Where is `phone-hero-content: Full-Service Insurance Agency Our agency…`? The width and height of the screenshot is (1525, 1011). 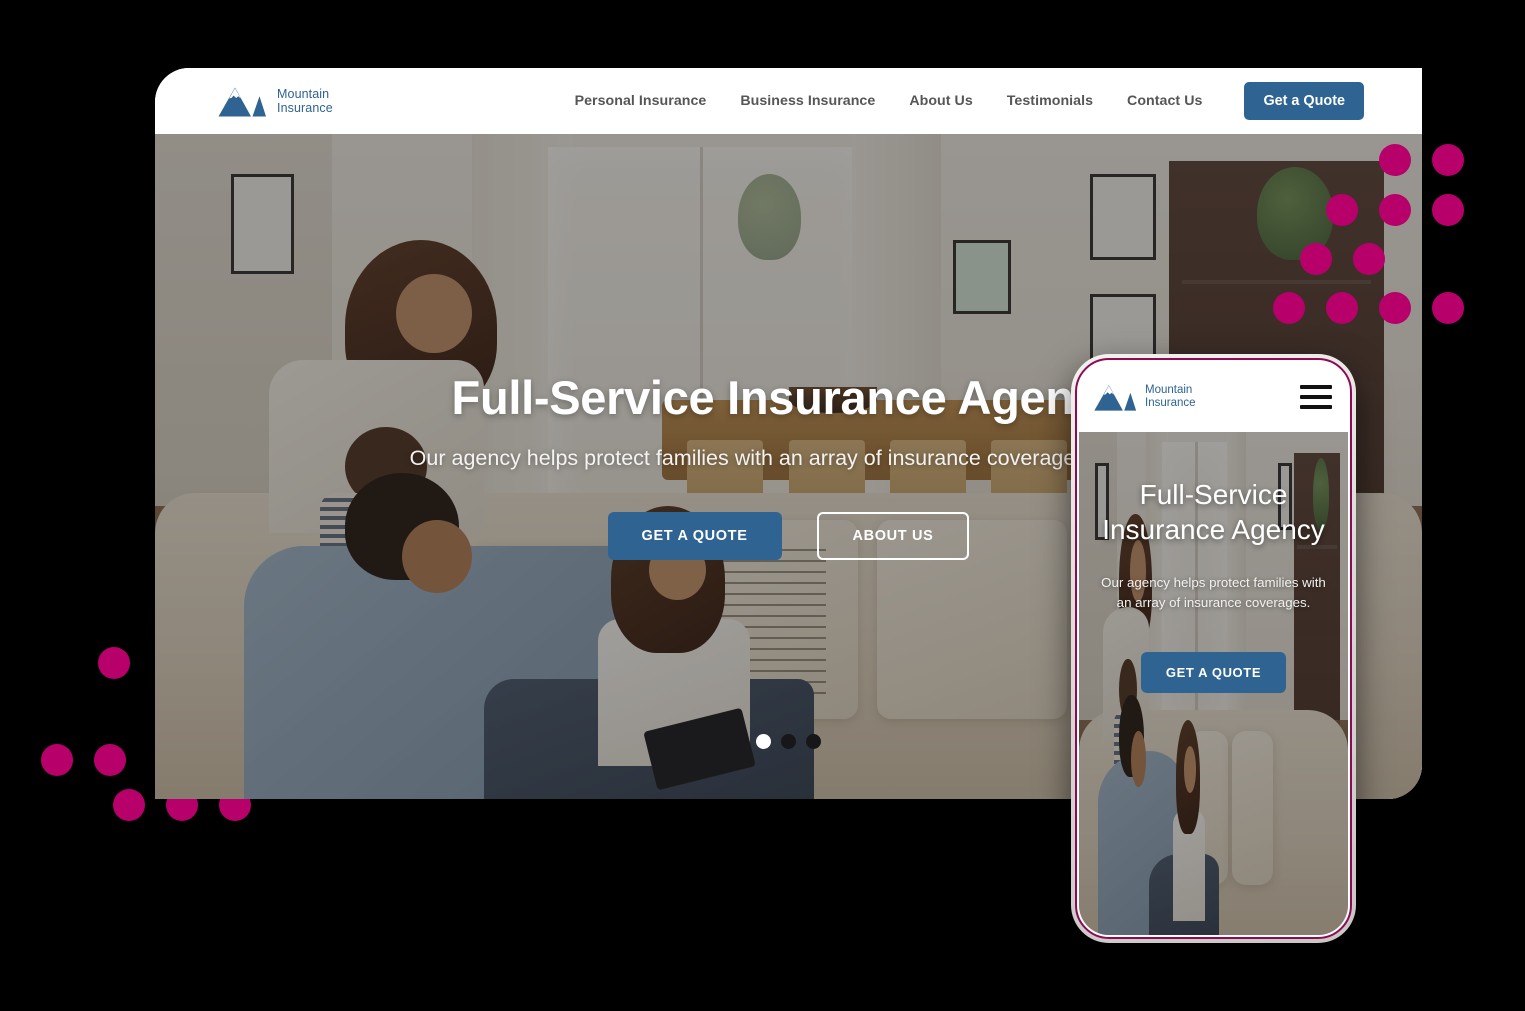 phone-hero-content: Full-Service Insurance Agency Our agency… is located at coordinates (1213, 585).